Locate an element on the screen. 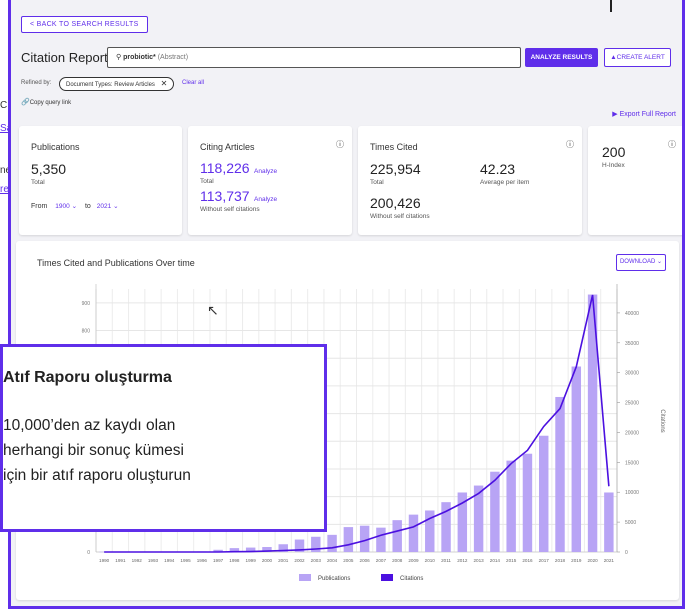  x-tick-label: 2020 is located at coordinates (592, 560).